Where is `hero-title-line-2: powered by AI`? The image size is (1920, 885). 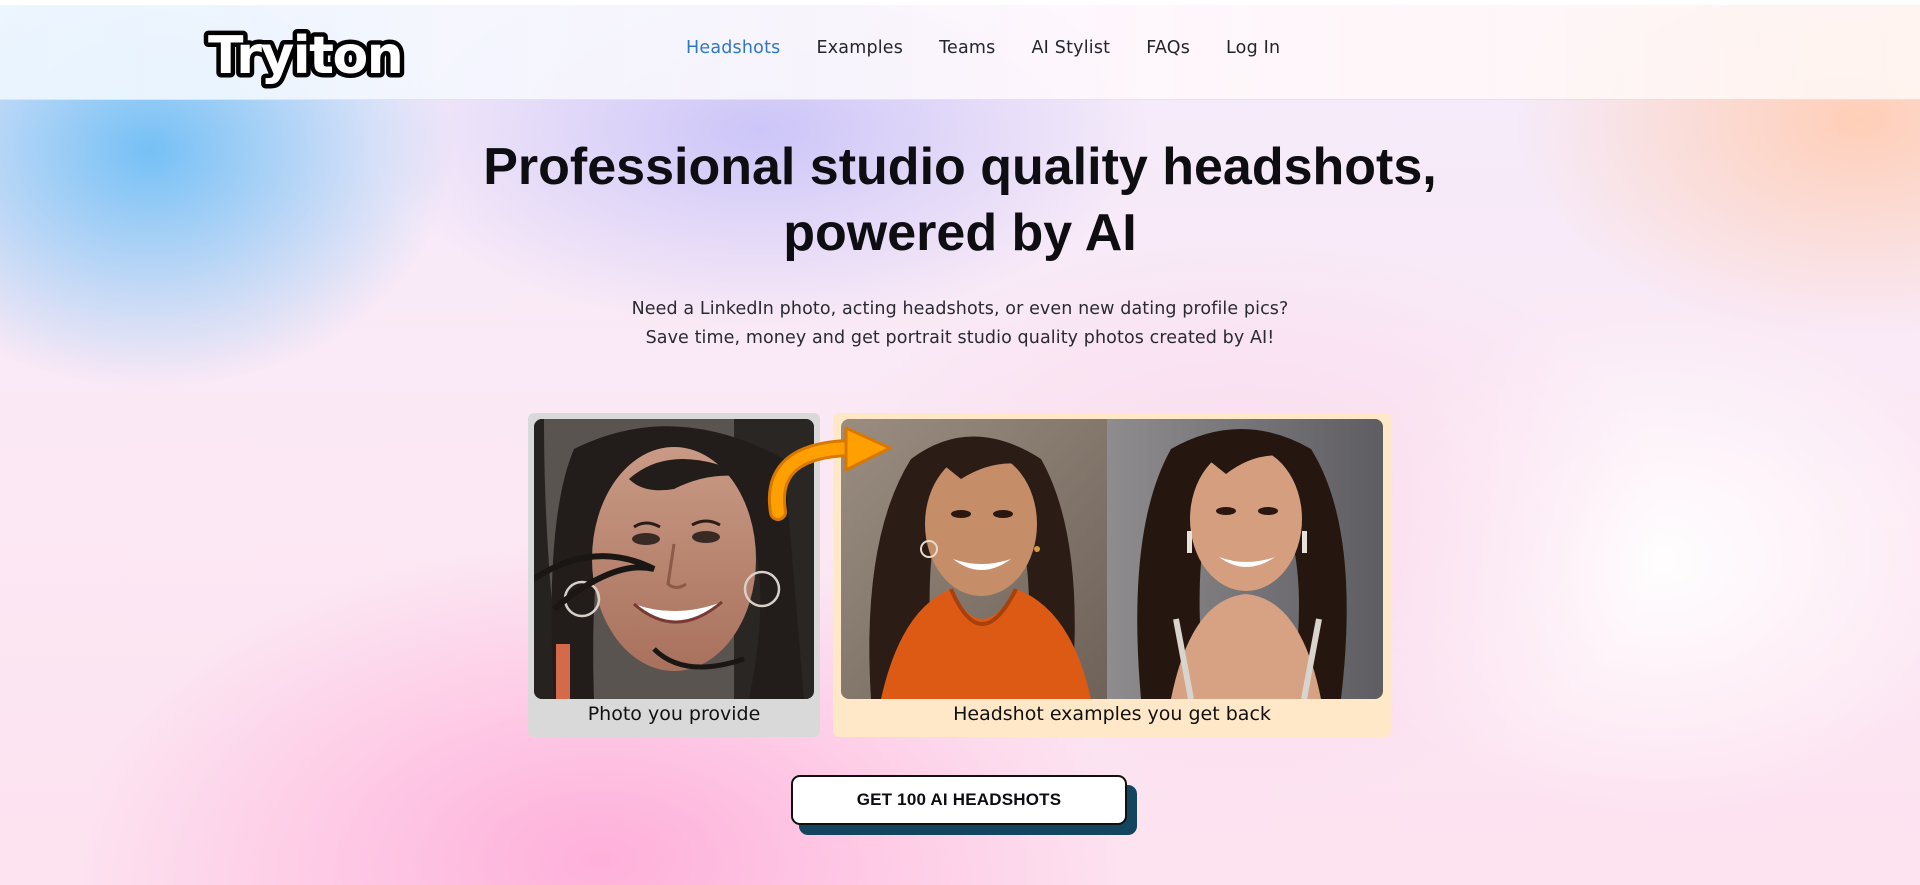 hero-title-line-2: powered by AI is located at coordinates (960, 233).